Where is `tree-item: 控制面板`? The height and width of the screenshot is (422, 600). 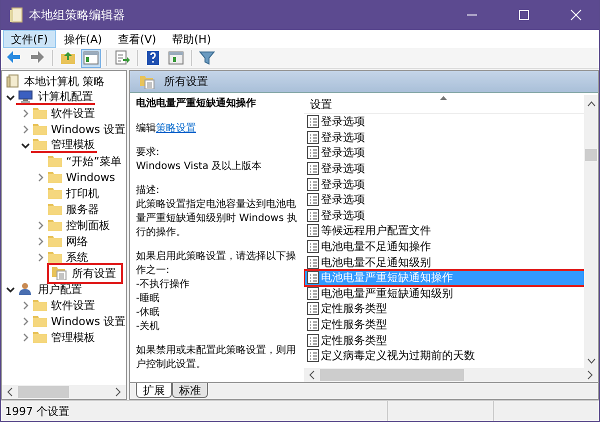
tree-item: 控制面板 is located at coordinates (79, 225).